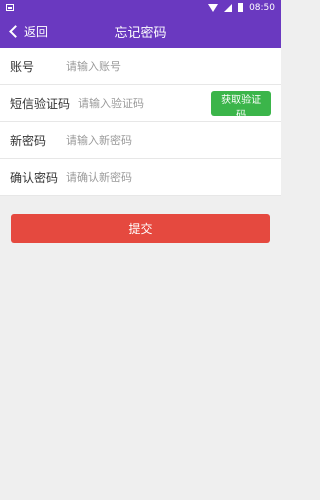  Describe the element at coordinates (40, 103) in the screenshot. I see `sms-code-label: 短信验证码` at that location.